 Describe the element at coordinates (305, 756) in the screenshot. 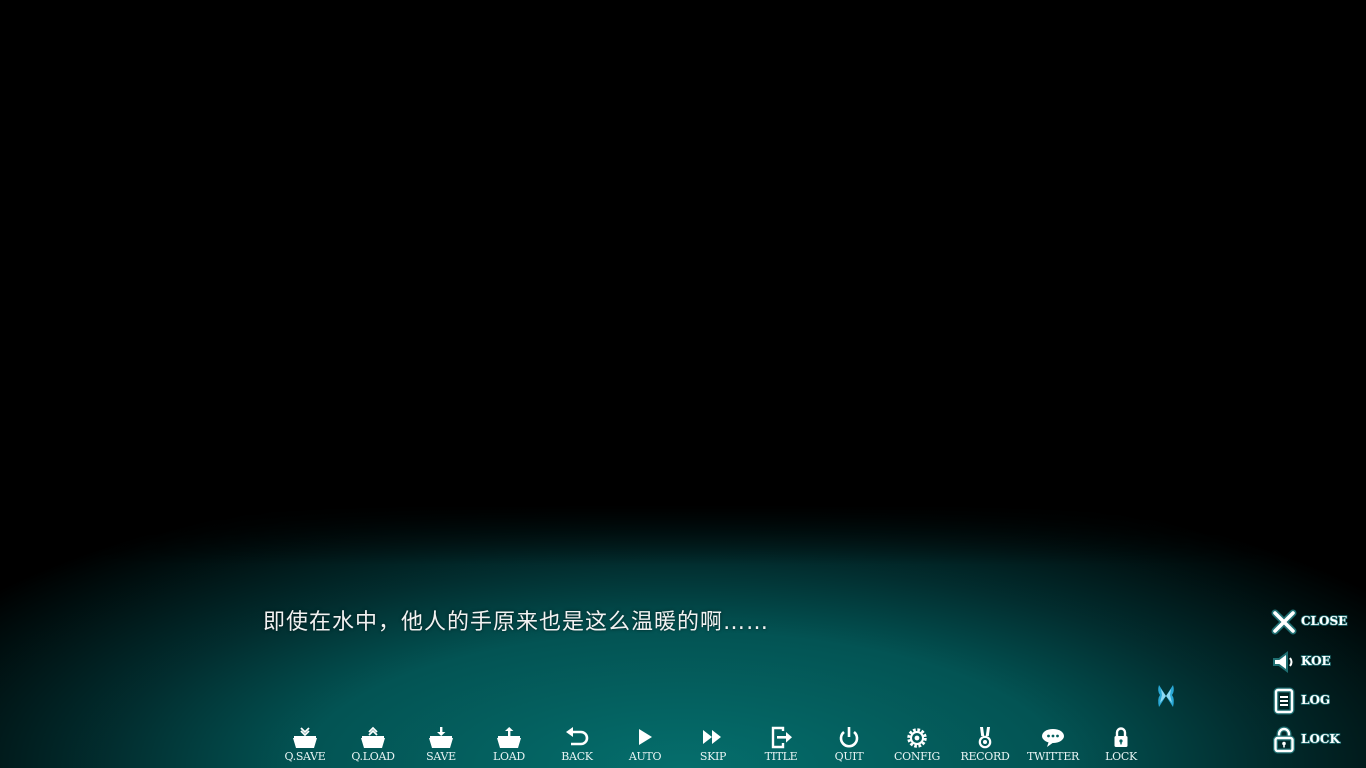

I see `qsave-label: Q.SAVE` at that location.